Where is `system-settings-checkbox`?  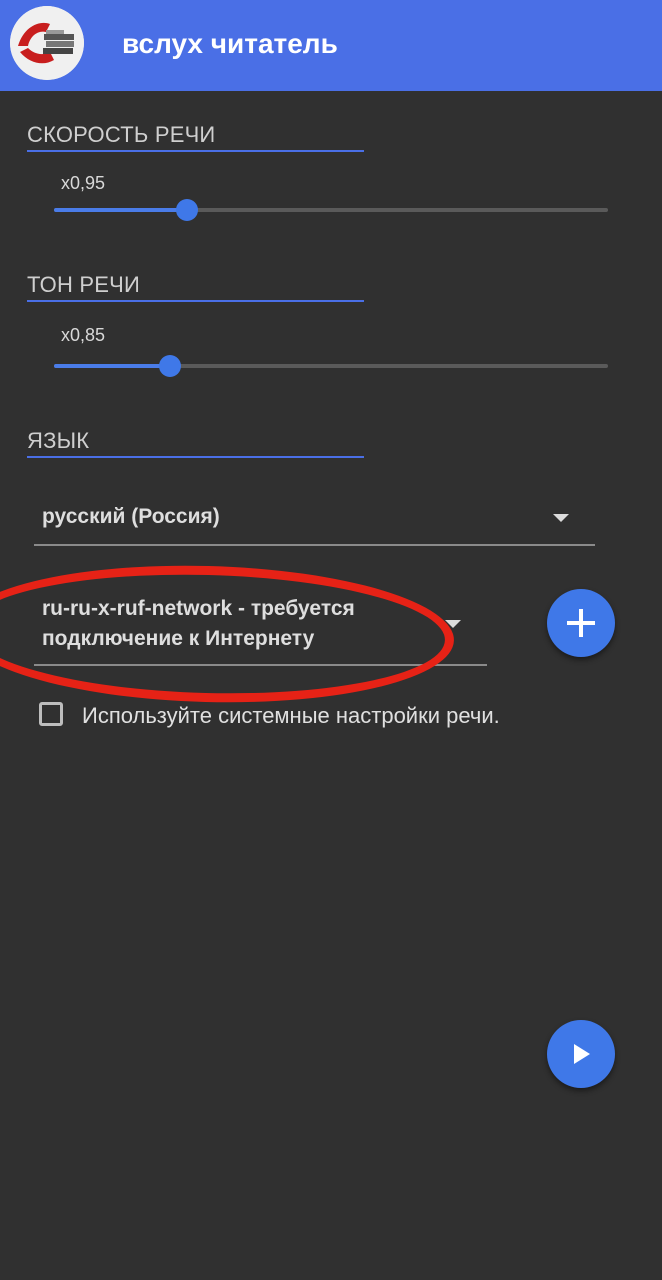
system-settings-checkbox is located at coordinates (51, 714).